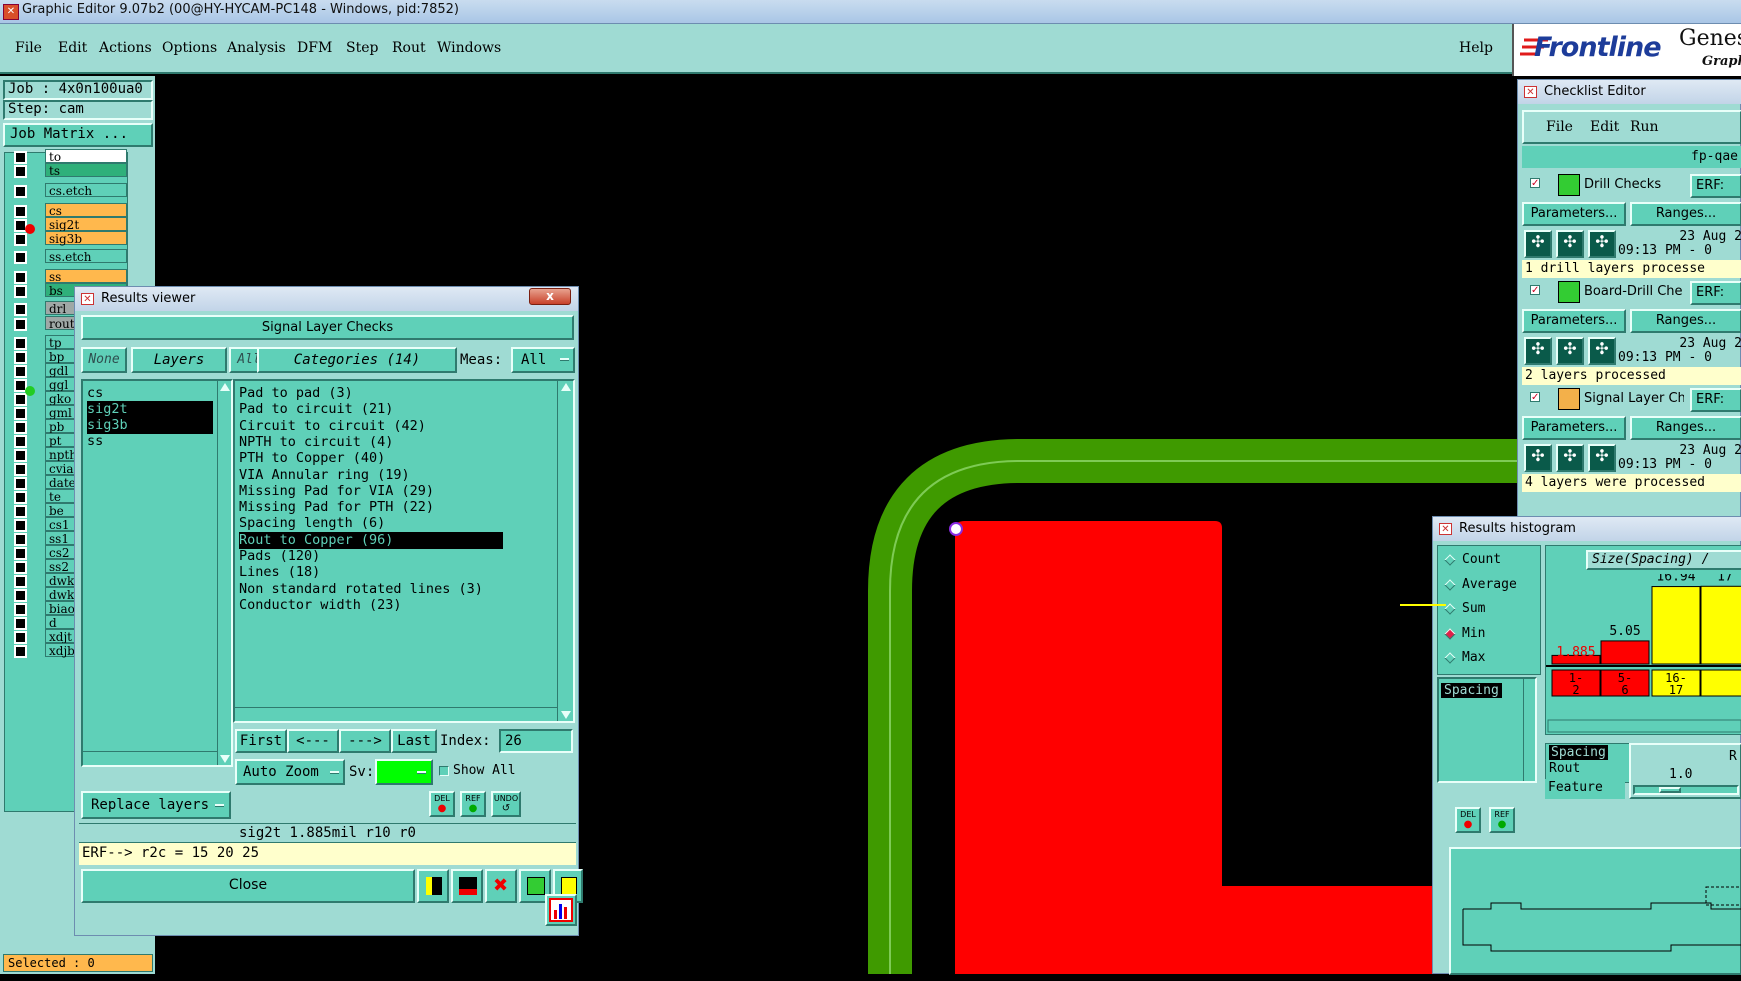 This screenshot has height=981, width=1741. Describe the element at coordinates (1492, 610) in the screenshot. I see `hist-option: Sum` at that location.